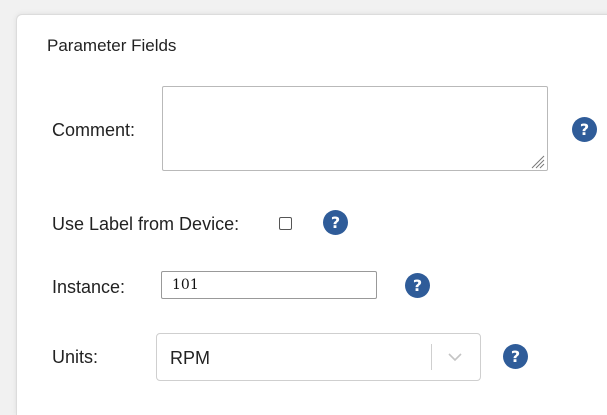 The image size is (607, 415). Describe the element at coordinates (75, 357) in the screenshot. I see `units-label: Units:` at that location.